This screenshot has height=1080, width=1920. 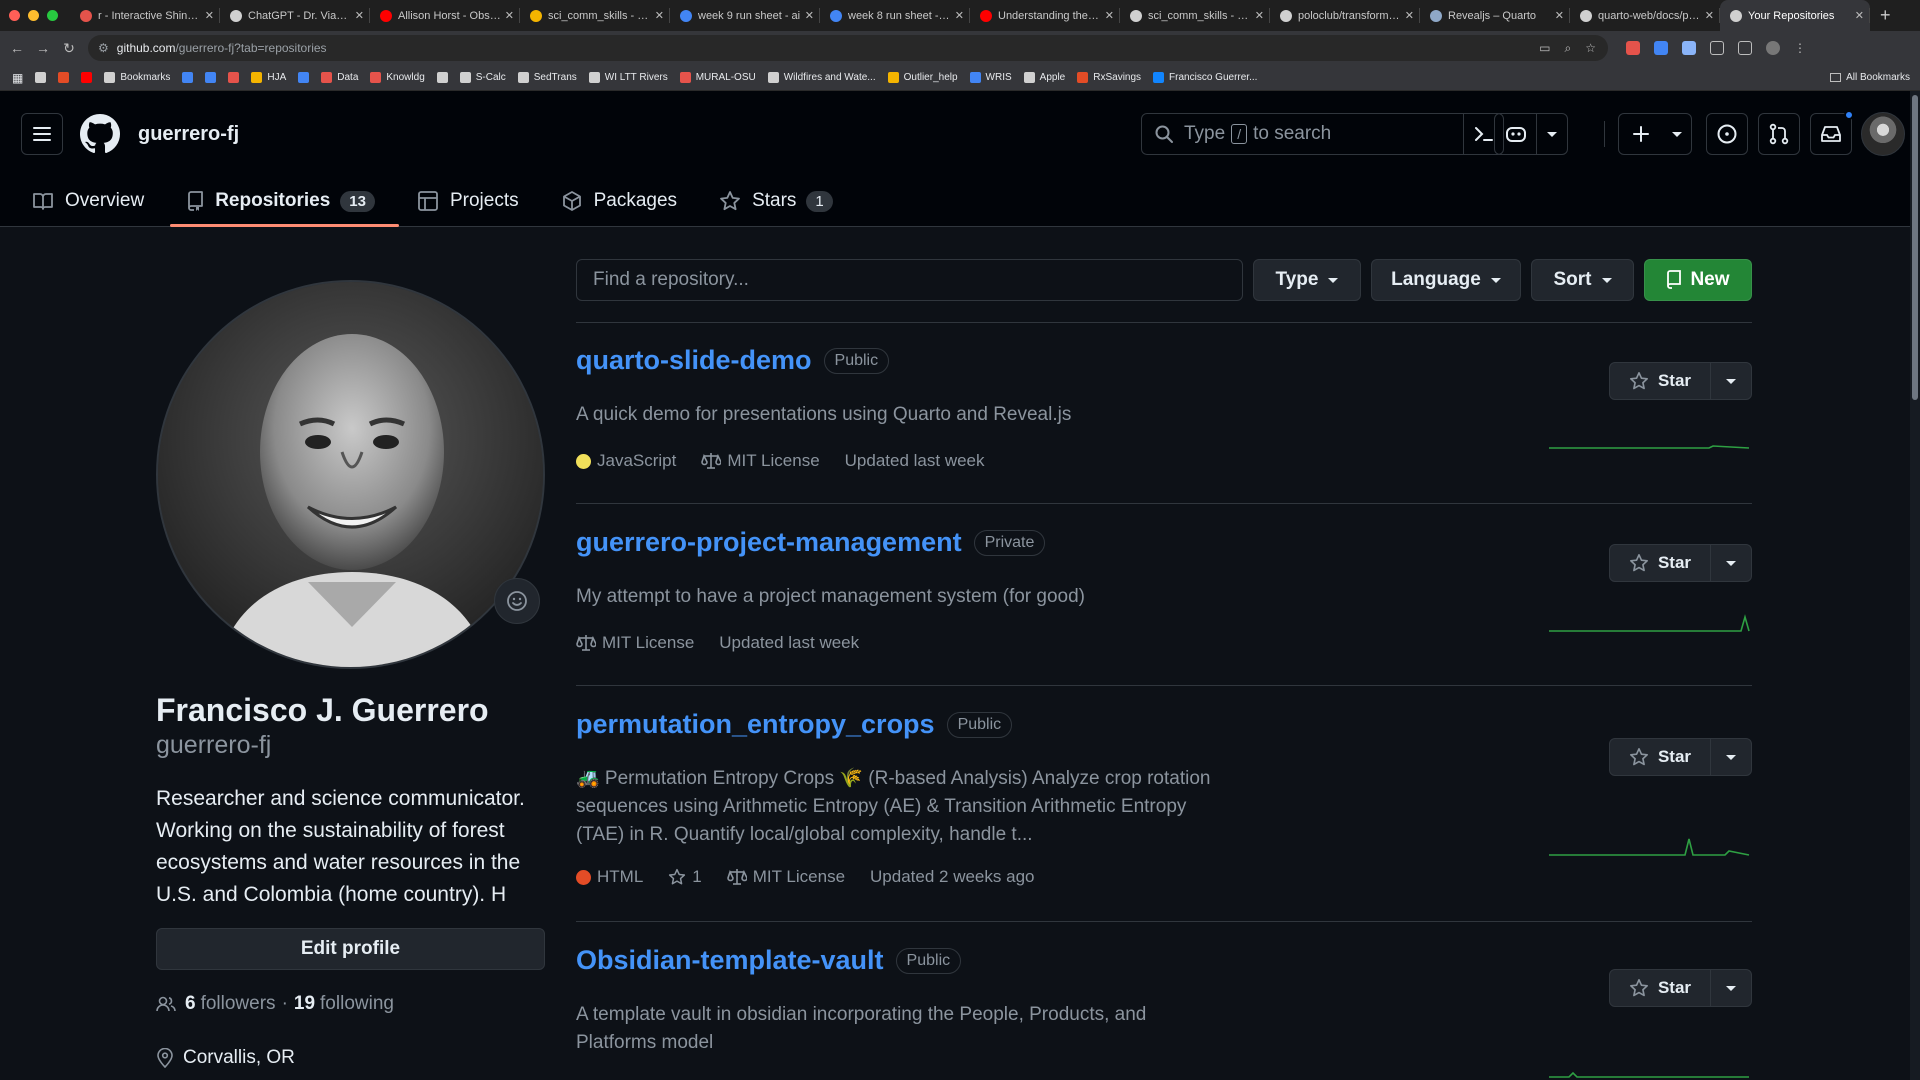 I want to click on browser-tab: Allison Horst - Observ ✕, so click(x=445, y=15).